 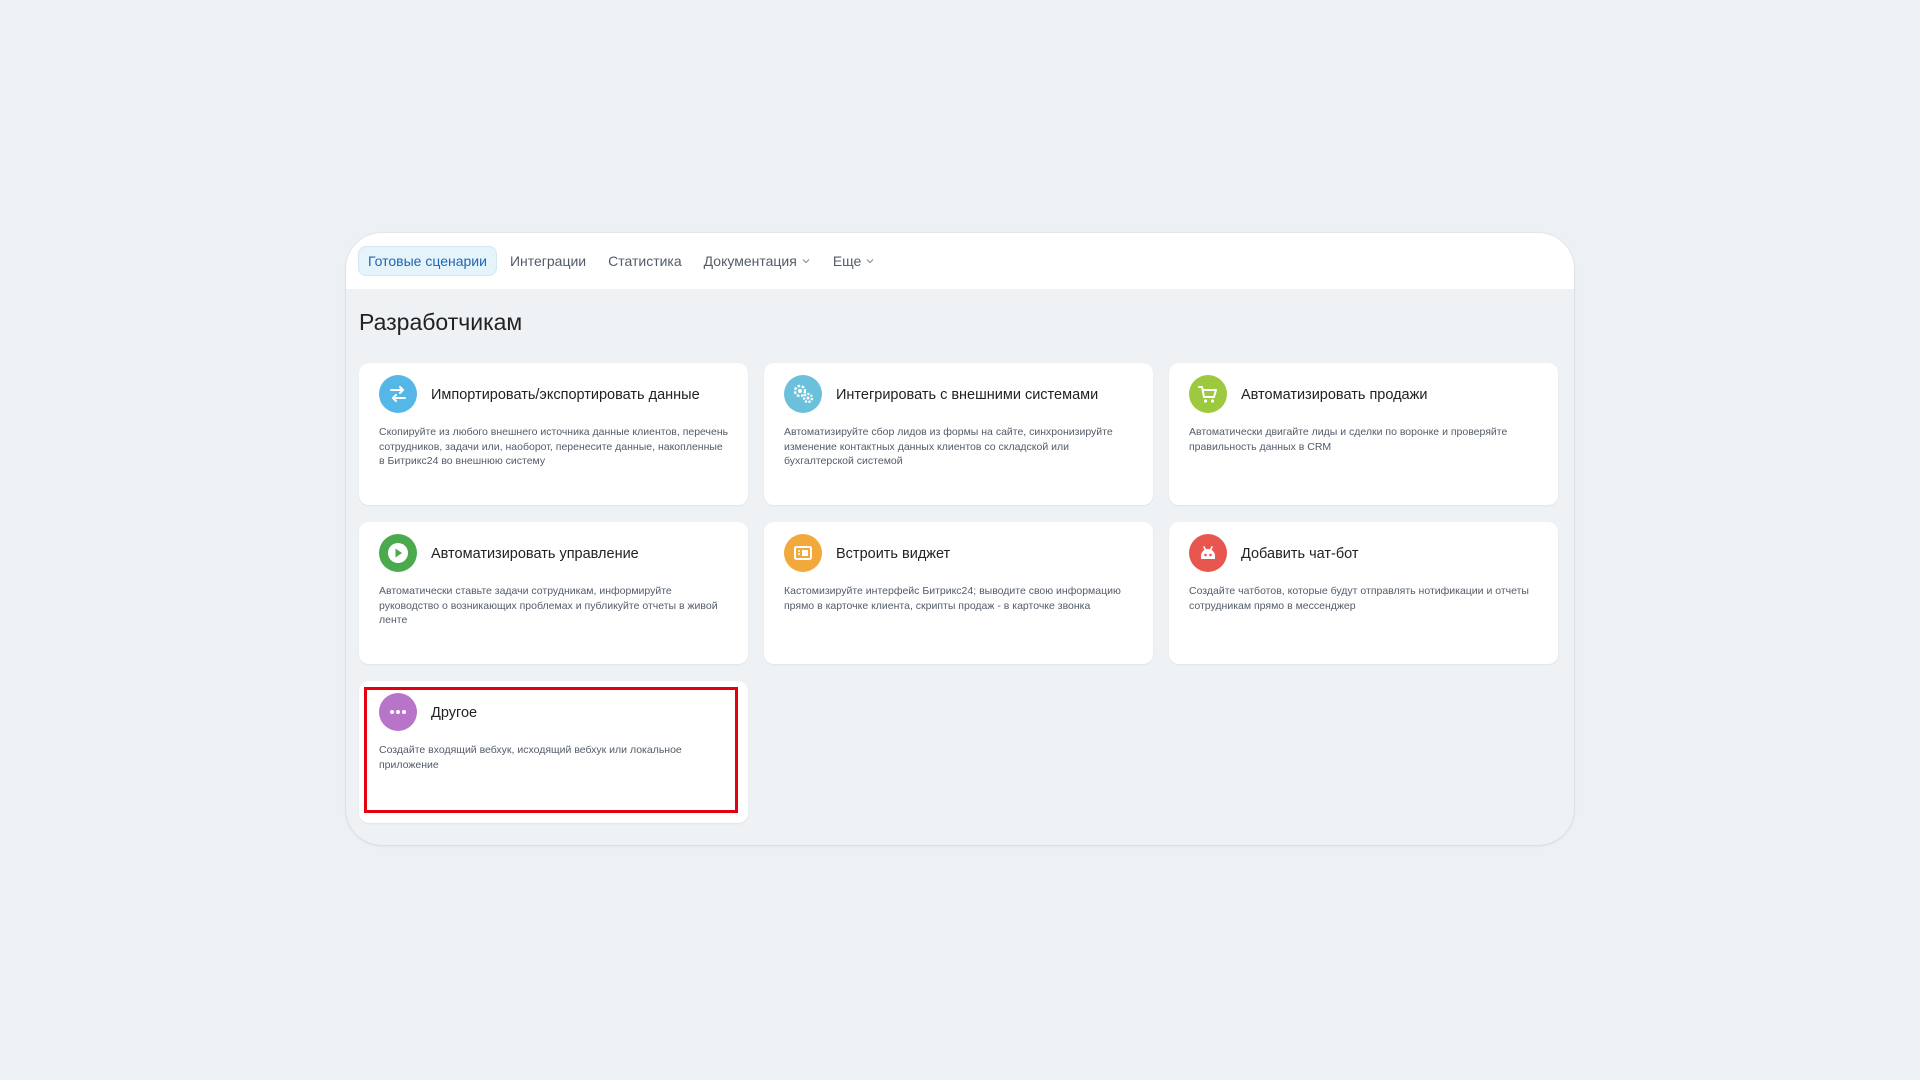 I want to click on card-title: Добавить чат-бот, so click(x=1300, y=554).